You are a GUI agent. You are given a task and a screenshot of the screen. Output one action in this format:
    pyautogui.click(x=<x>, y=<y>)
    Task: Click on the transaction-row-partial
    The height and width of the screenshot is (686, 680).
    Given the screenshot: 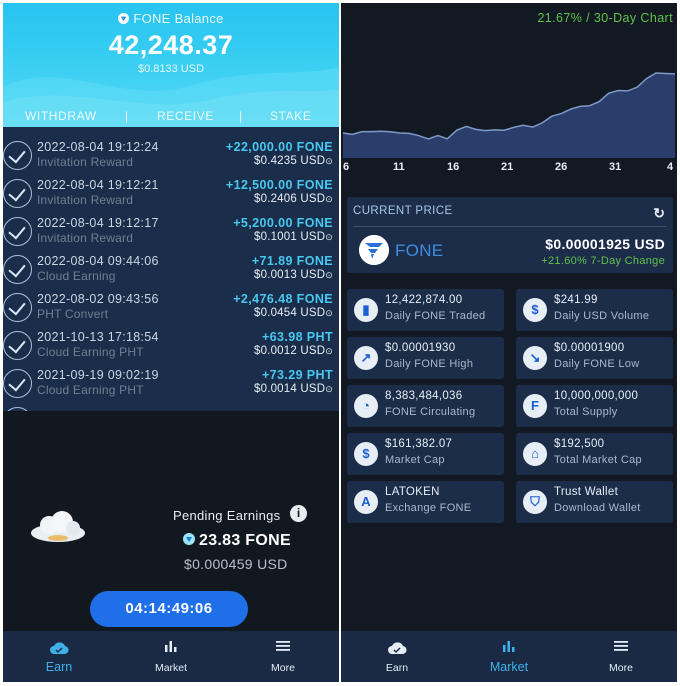 What is the action you would take?
    pyautogui.click(x=171, y=407)
    